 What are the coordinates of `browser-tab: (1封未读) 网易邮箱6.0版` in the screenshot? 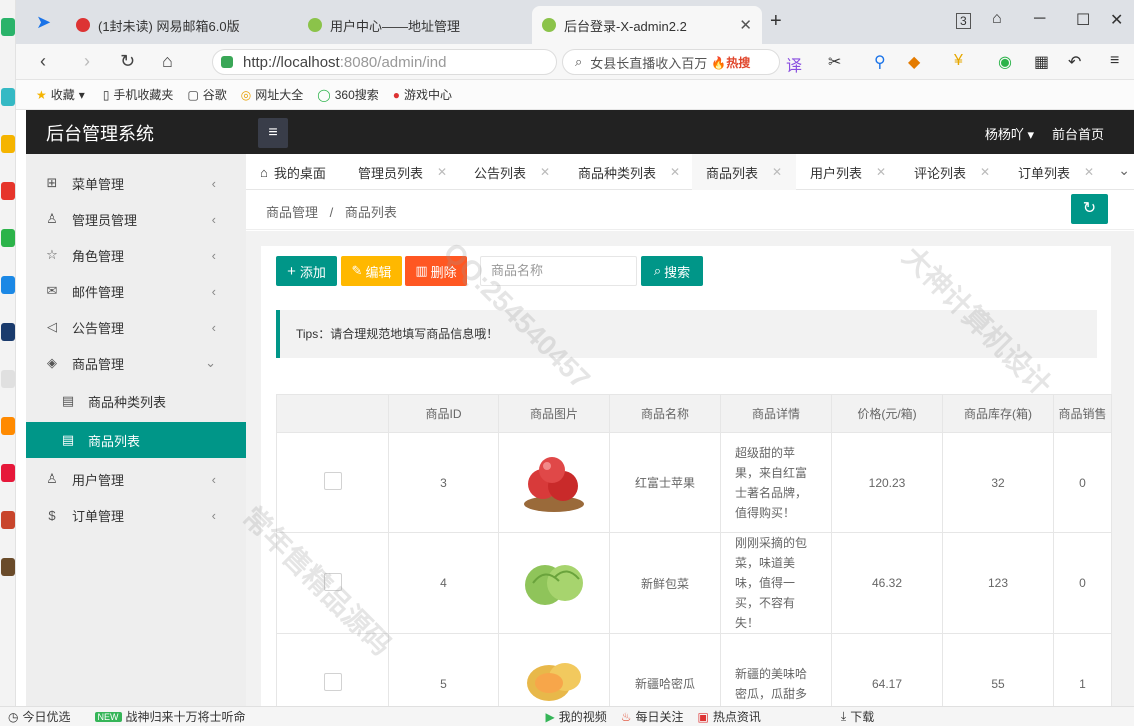 It's located at (181, 25).